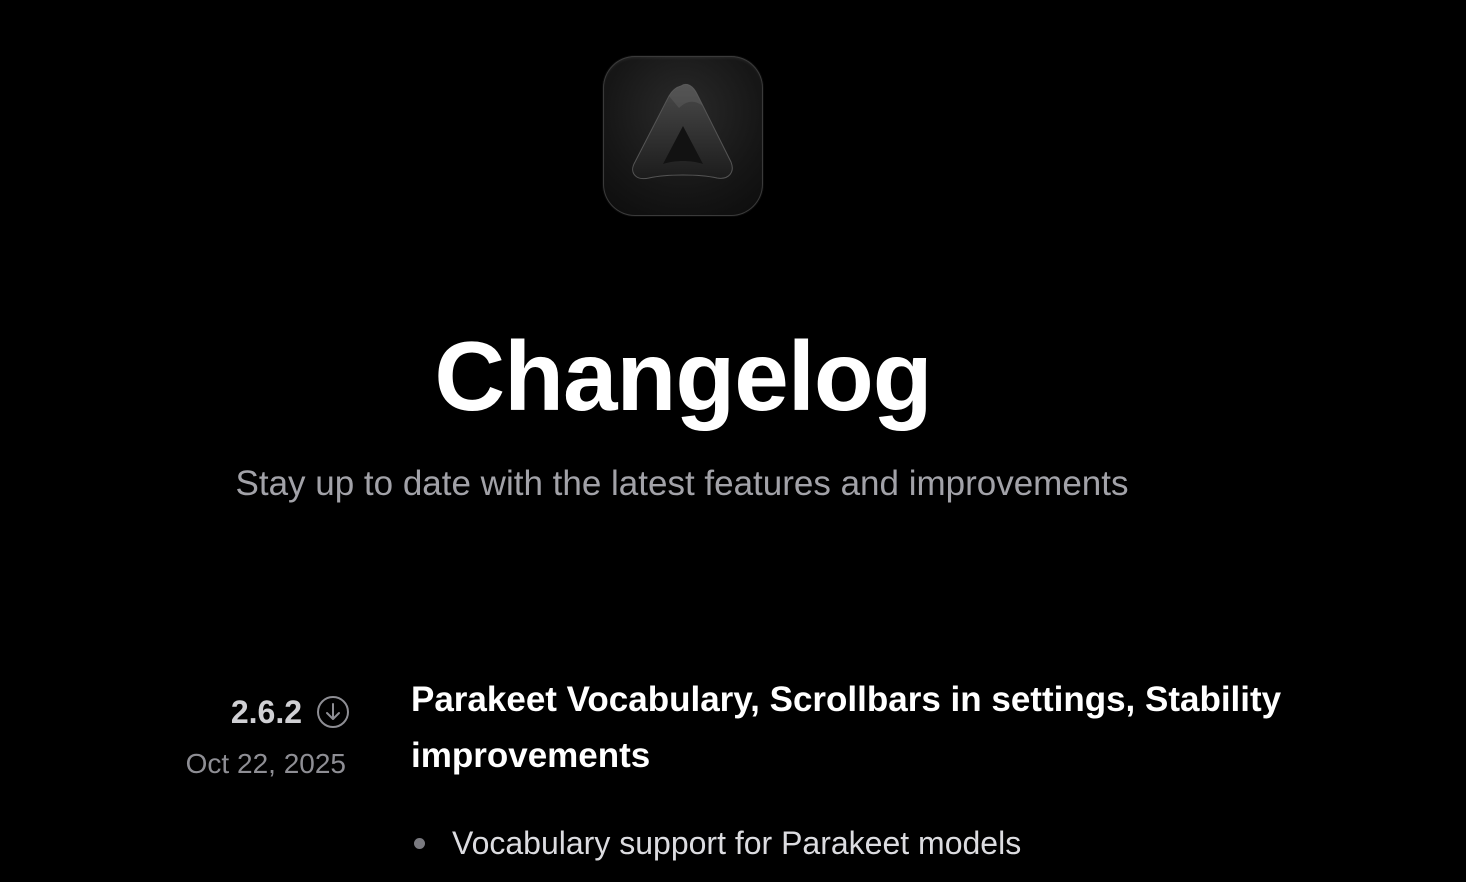 The height and width of the screenshot is (882, 1466). Describe the element at coordinates (419, 843) in the screenshot. I see `bullet-icon` at that location.